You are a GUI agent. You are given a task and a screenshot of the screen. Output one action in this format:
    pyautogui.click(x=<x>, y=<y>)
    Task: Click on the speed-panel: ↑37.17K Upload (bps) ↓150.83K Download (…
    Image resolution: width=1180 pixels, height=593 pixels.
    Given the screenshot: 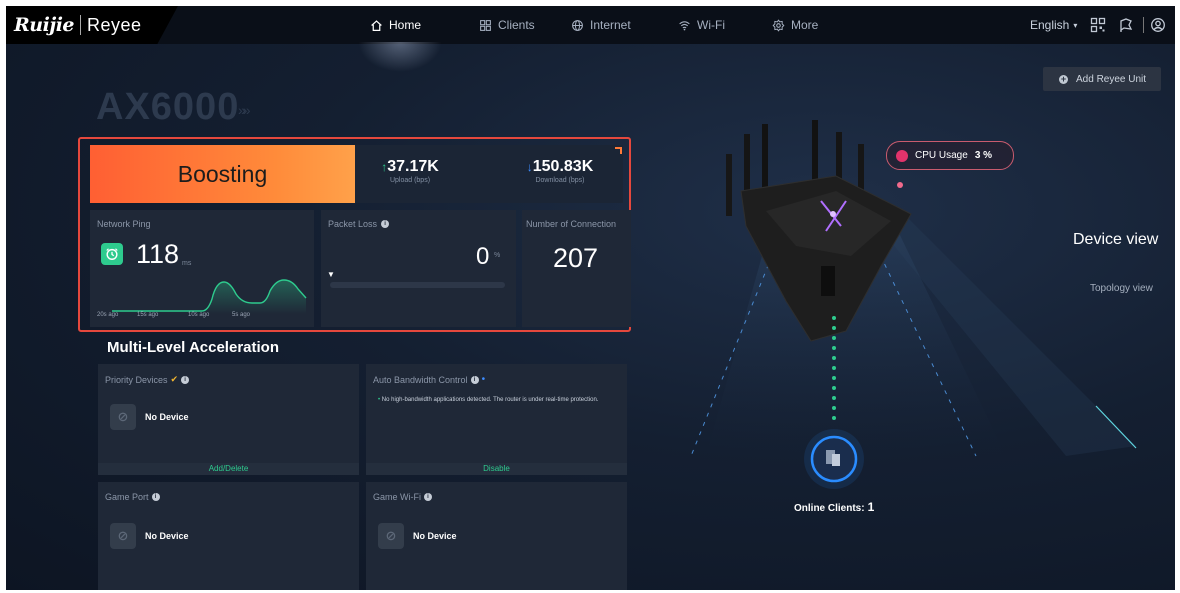 What is the action you would take?
    pyautogui.click(x=489, y=174)
    